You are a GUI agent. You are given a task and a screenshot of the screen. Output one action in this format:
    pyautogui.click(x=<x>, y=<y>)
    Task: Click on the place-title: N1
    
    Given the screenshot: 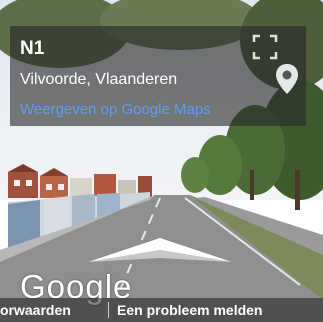 What is the action you would take?
    pyautogui.click(x=32, y=48)
    